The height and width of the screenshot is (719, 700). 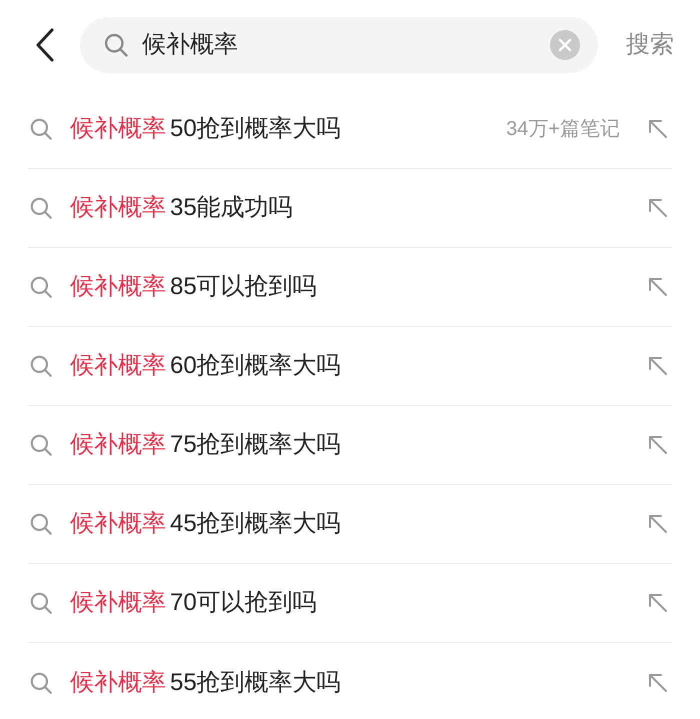 I want to click on suggestion-item: 候补概率 45抢到概率大吗, so click(x=350, y=524).